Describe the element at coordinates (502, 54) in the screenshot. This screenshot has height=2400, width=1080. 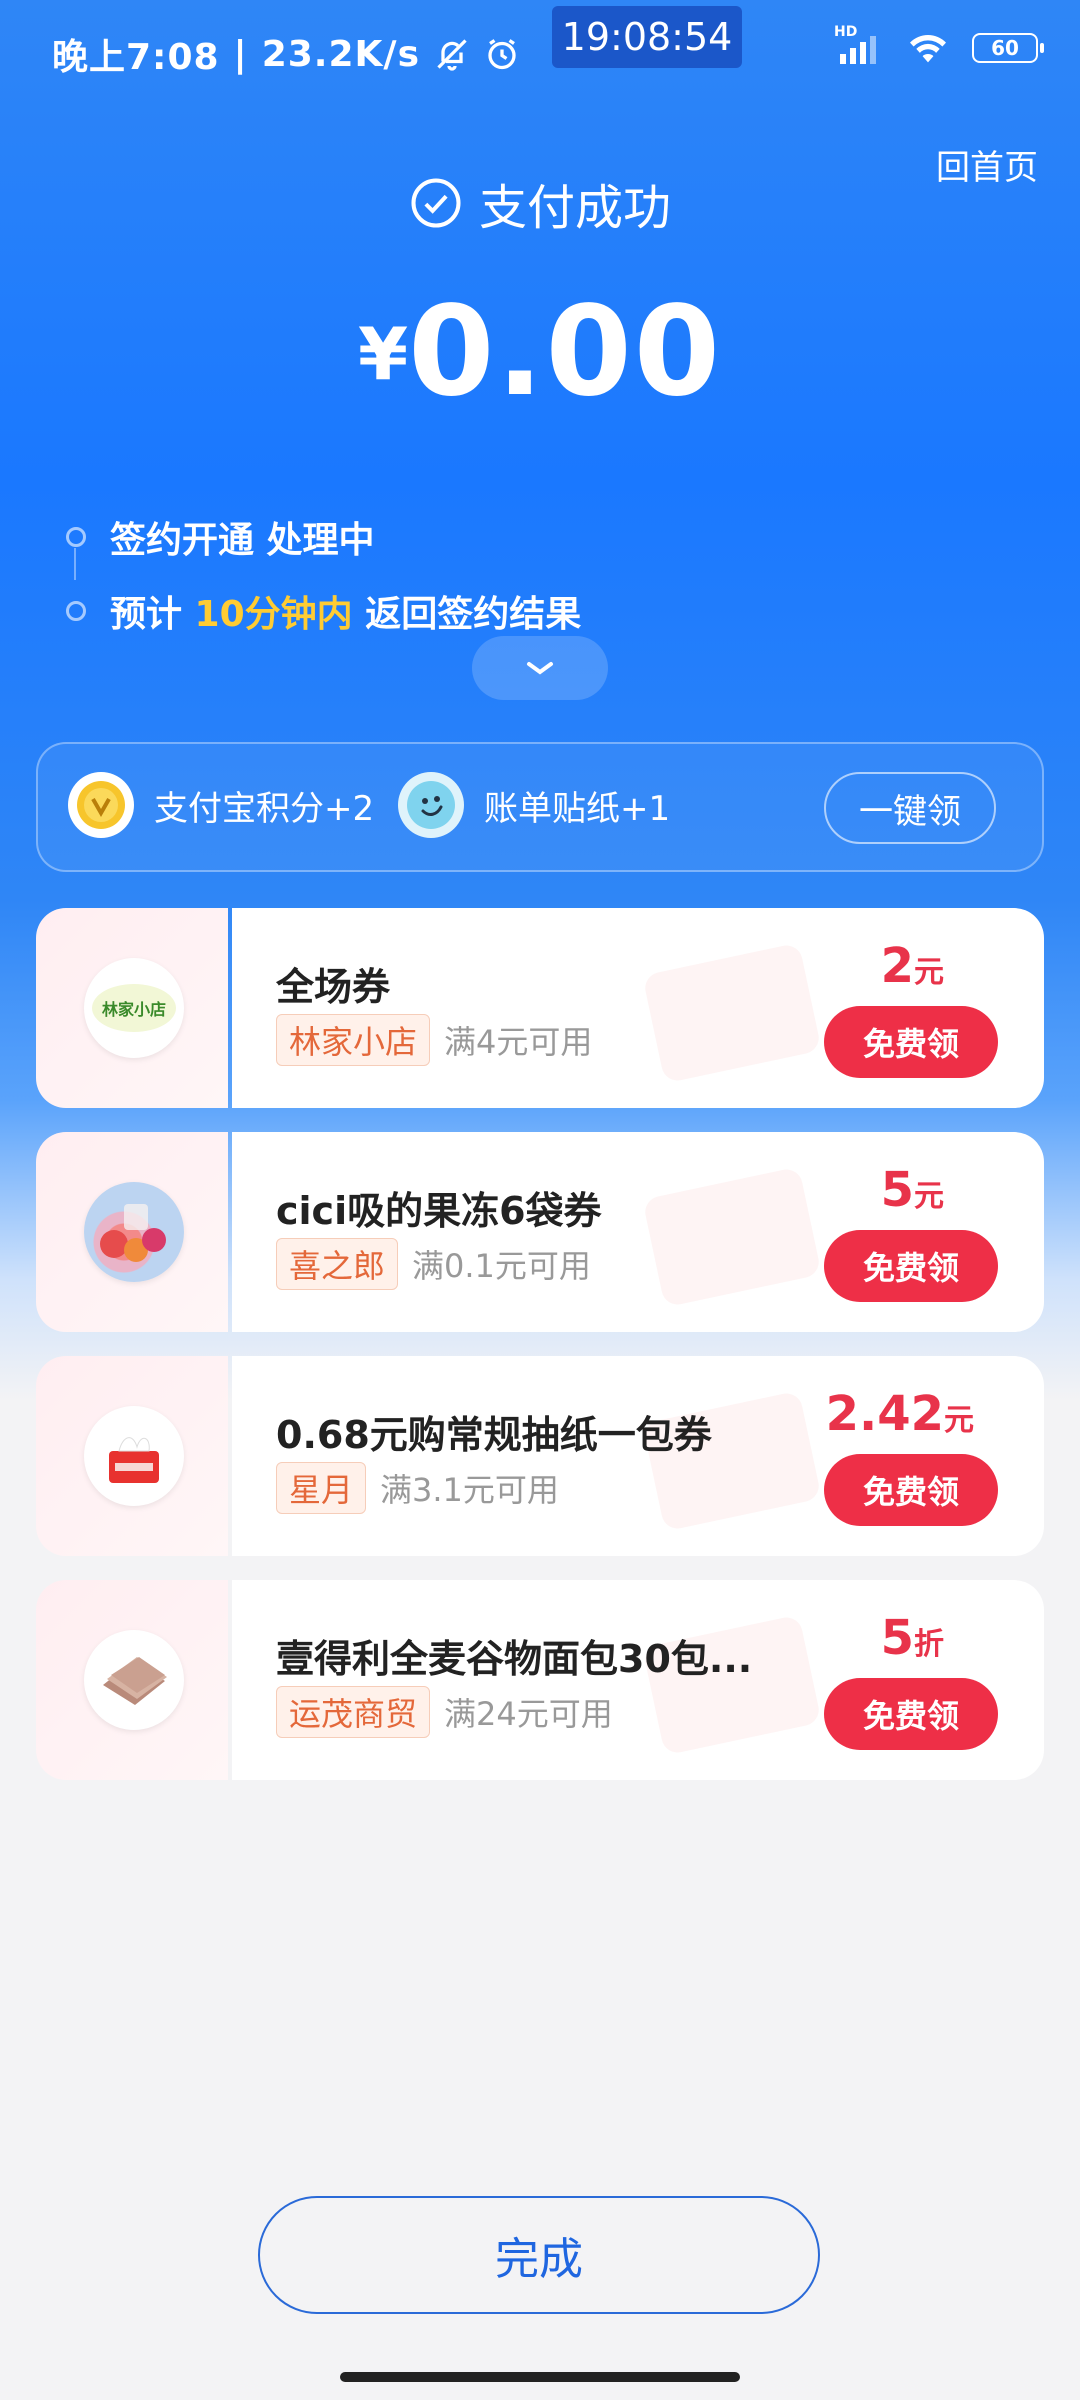
I see `alarm-icon` at that location.